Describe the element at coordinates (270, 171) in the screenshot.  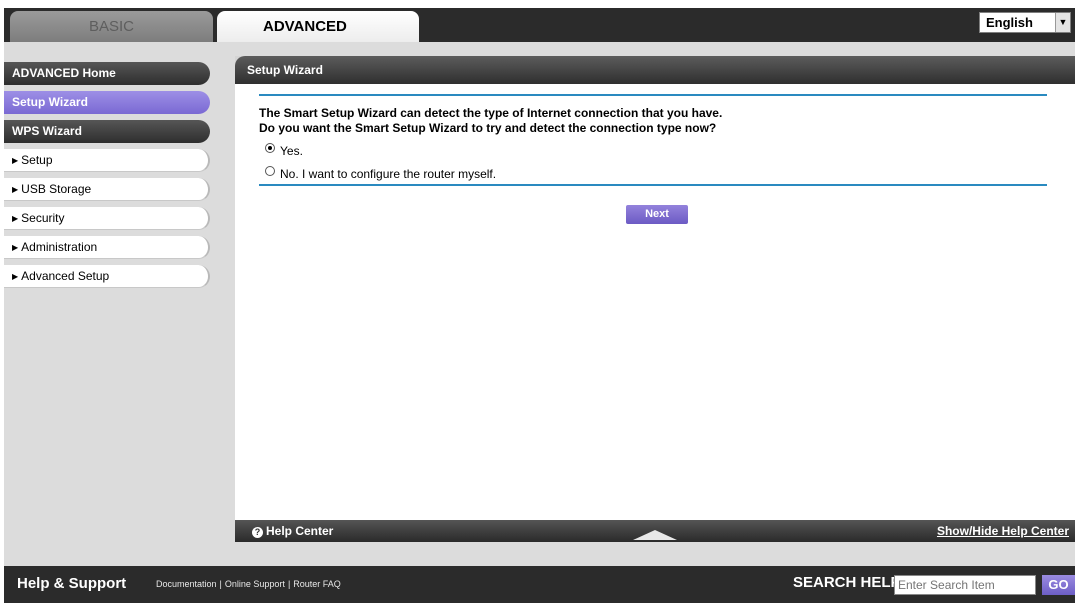
I see `radio-no` at that location.